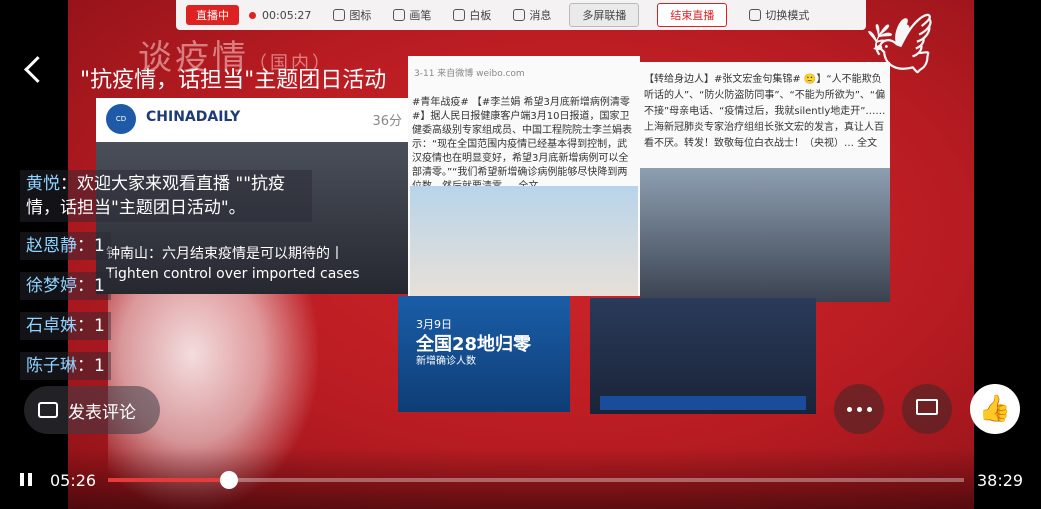 This screenshot has height=509, width=1041. What do you see at coordinates (779, 15) in the screenshot?
I see `switch-mode: 切换模式` at bounding box center [779, 15].